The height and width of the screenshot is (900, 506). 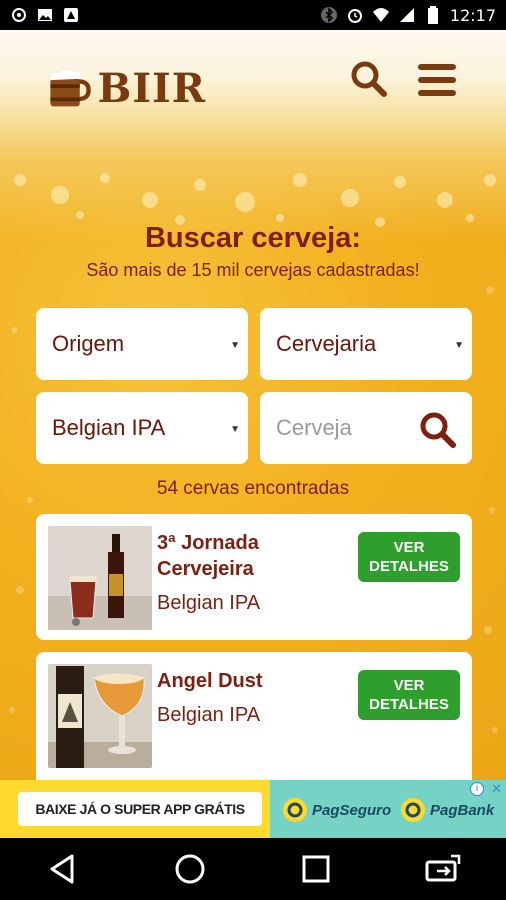 What do you see at coordinates (151, 88) in the screenshot?
I see `logo-text: BIIR` at bounding box center [151, 88].